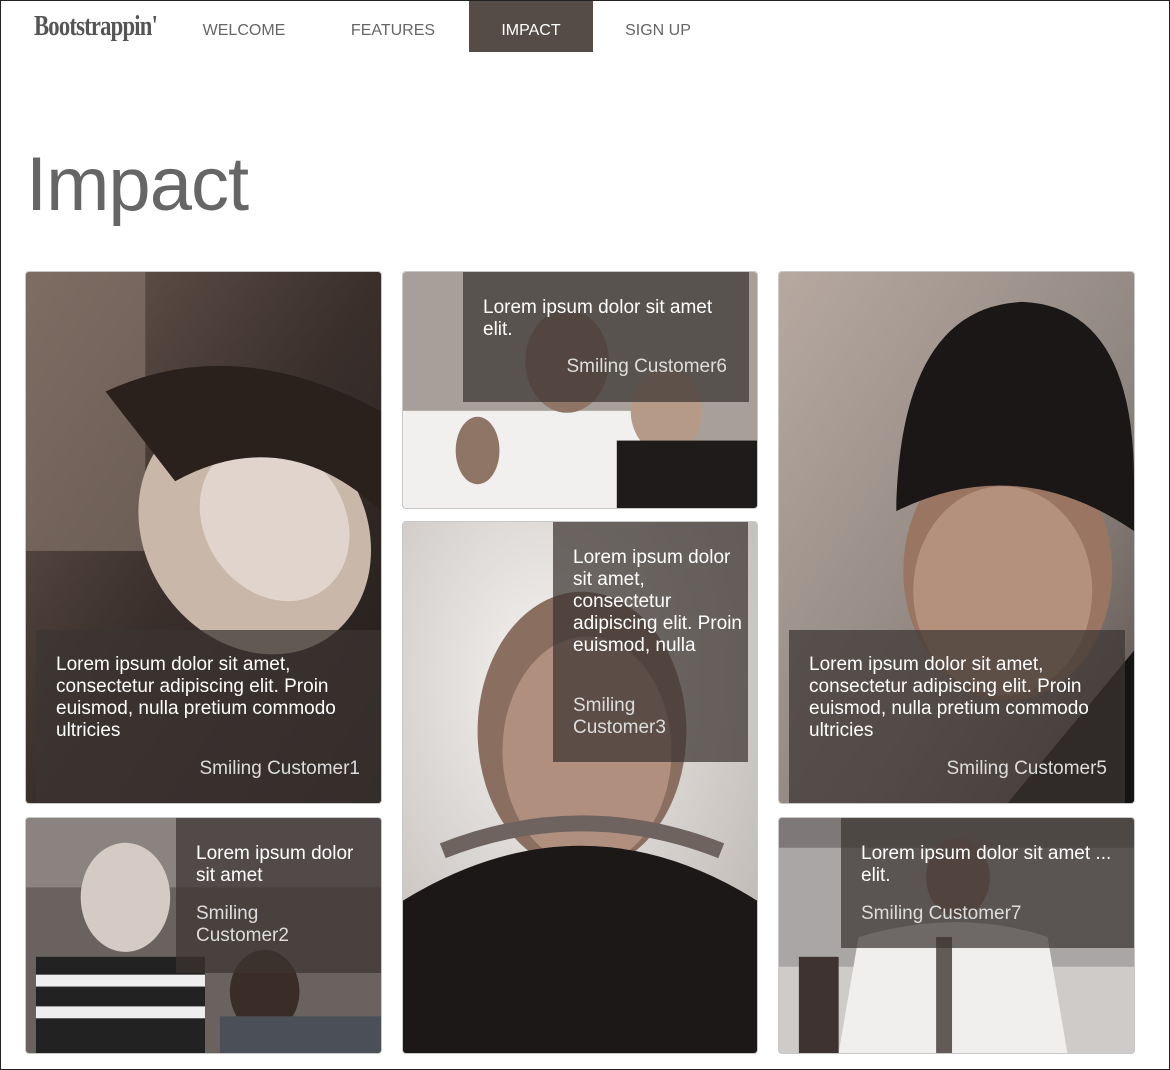  I want to click on customer-name: Smiling Customer6, so click(647, 366).